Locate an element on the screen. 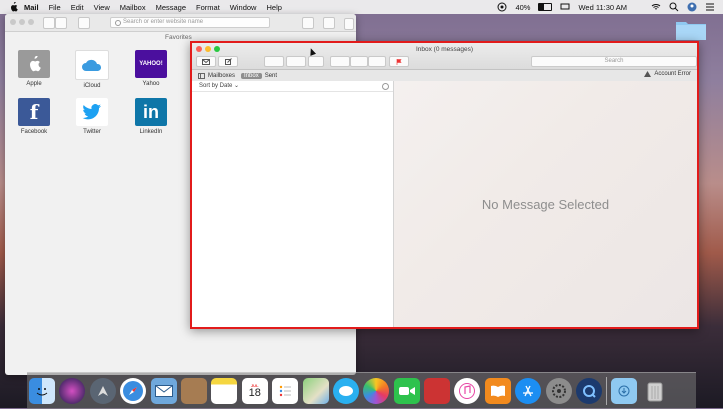 Image resolution: width=723 pixels, height=409 pixels. contacts-icon is located at coordinates (193, 391).